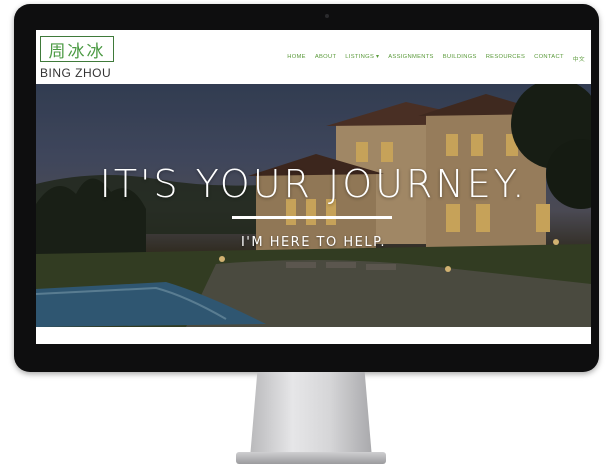 Image resolution: width=609 pixels, height=469 pixels. What do you see at coordinates (296, 58) in the screenshot?
I see `nav-home: HOME` at bounding box center [296, 58].